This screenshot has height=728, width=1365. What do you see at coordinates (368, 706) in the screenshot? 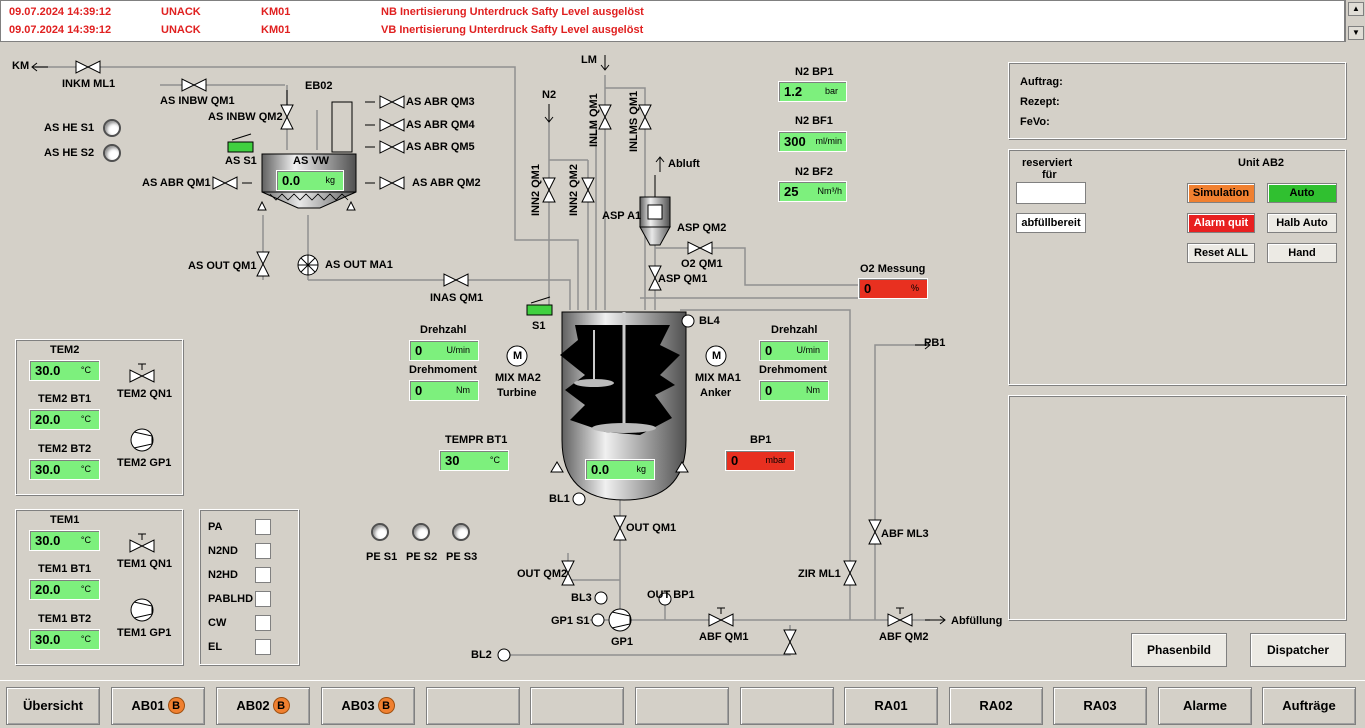
I see `nav-ab03: AB03 B` at bounding box center [368, 706].